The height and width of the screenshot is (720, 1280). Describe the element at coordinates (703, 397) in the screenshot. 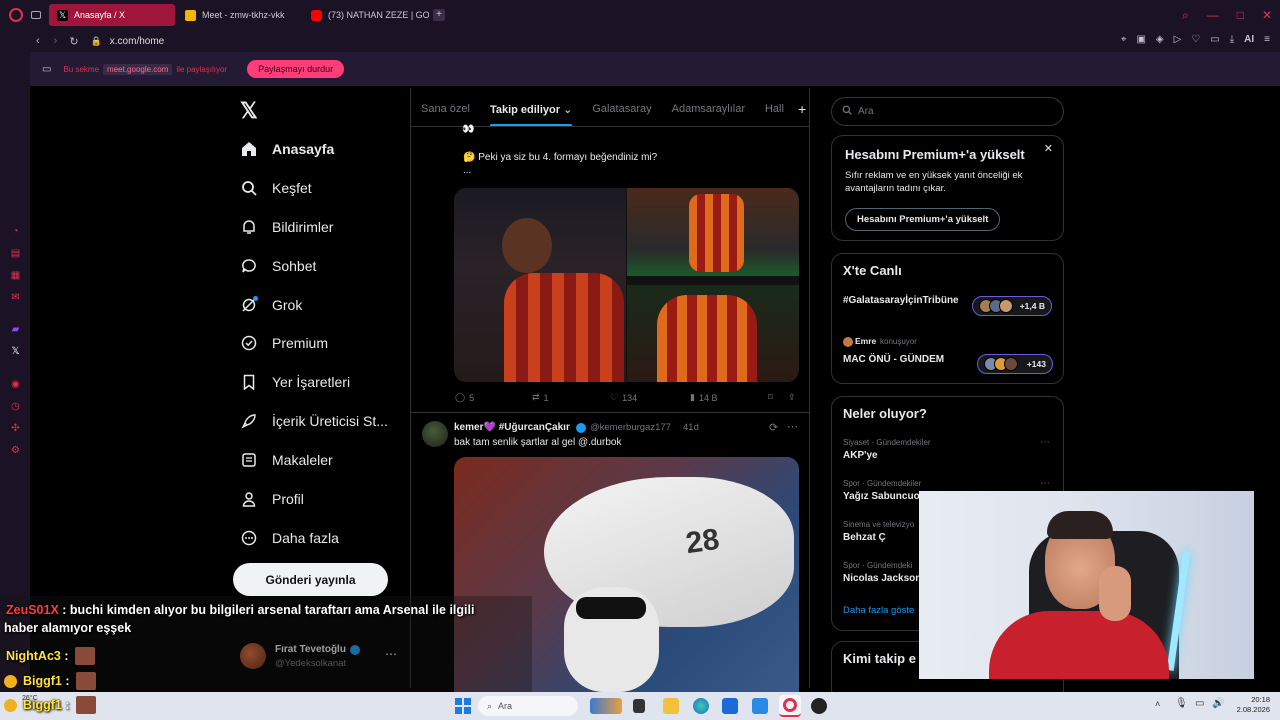

I see `views-button: ▮ 14 B` at that location.